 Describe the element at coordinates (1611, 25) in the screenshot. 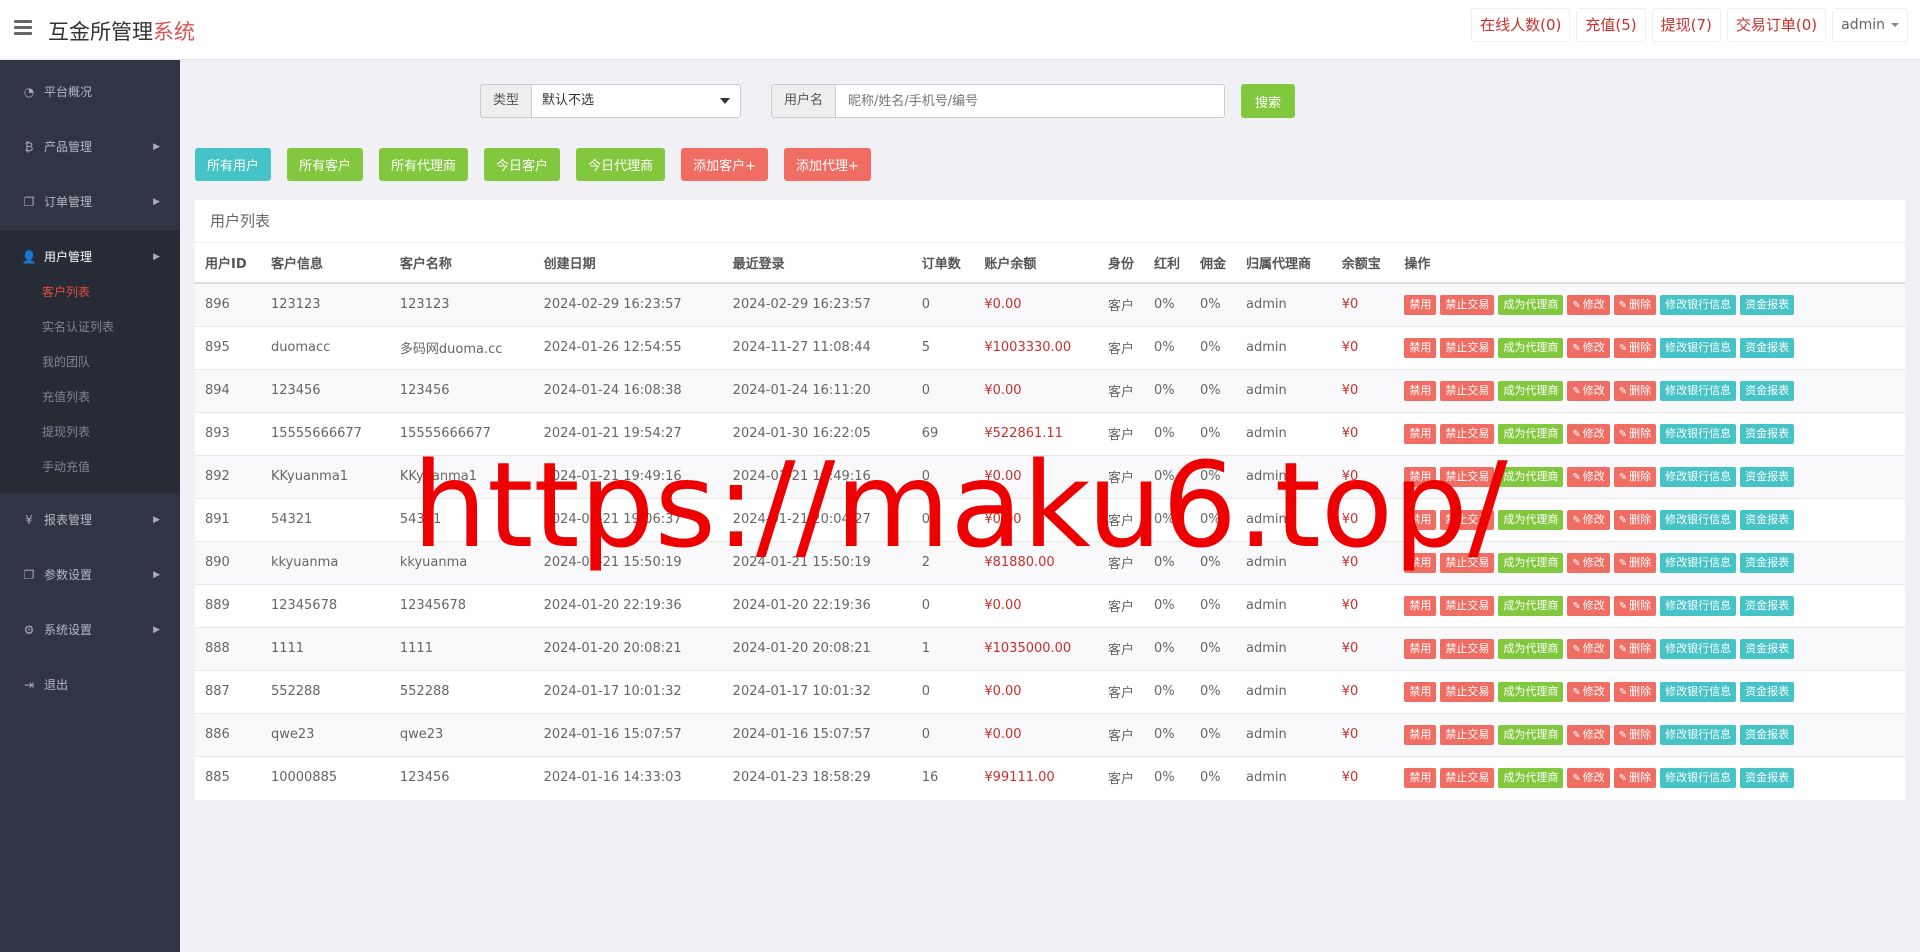

I see `recharge-button: 充值(5)` at that location.